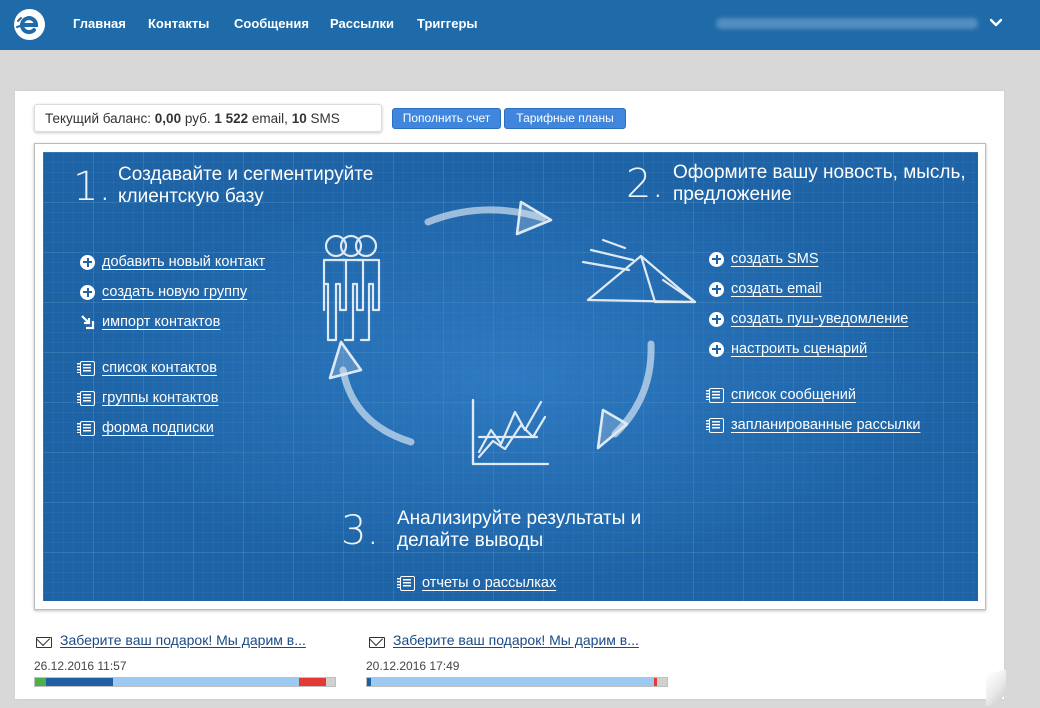 Image resolution: width=1040 pixels, height=708 pixels. What do you see at coordinates (87, 322) in the screenshot?
I see `import-icon` at bounding box center [87, 322].